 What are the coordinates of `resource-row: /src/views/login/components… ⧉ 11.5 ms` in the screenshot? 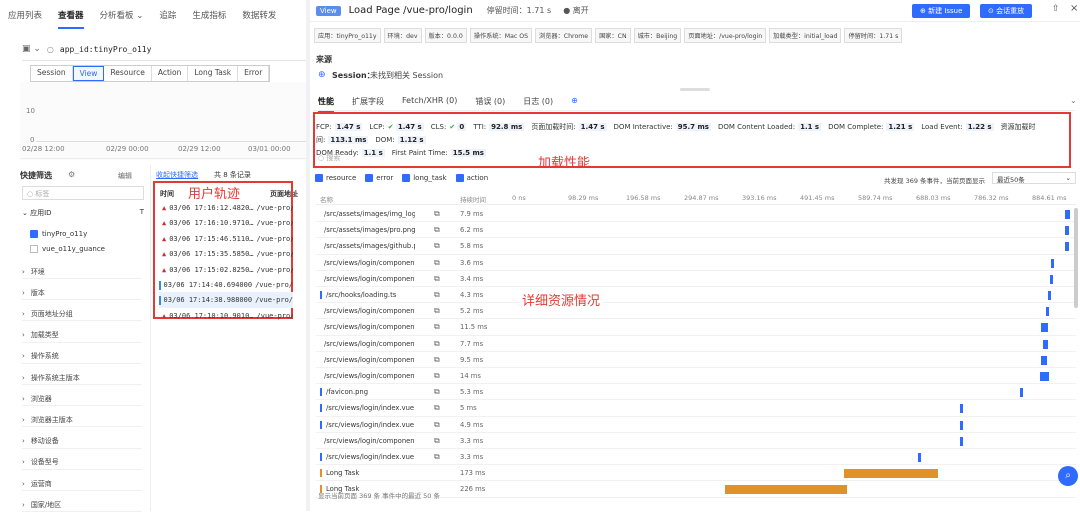 It's located at (696, 327).